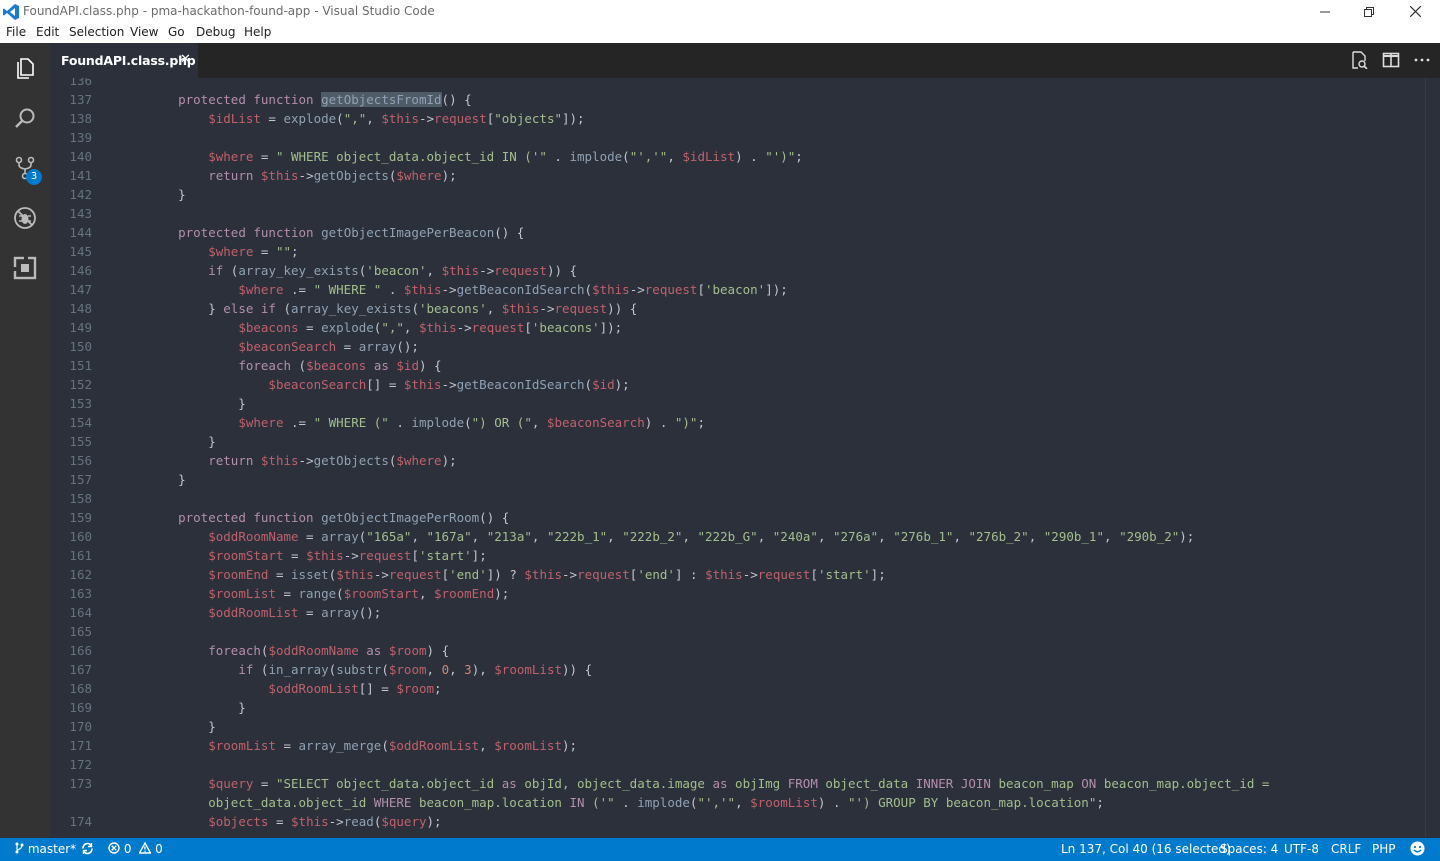 This screenshot has height=861, width=1440. I want to click on search-button, so click(25, 118).